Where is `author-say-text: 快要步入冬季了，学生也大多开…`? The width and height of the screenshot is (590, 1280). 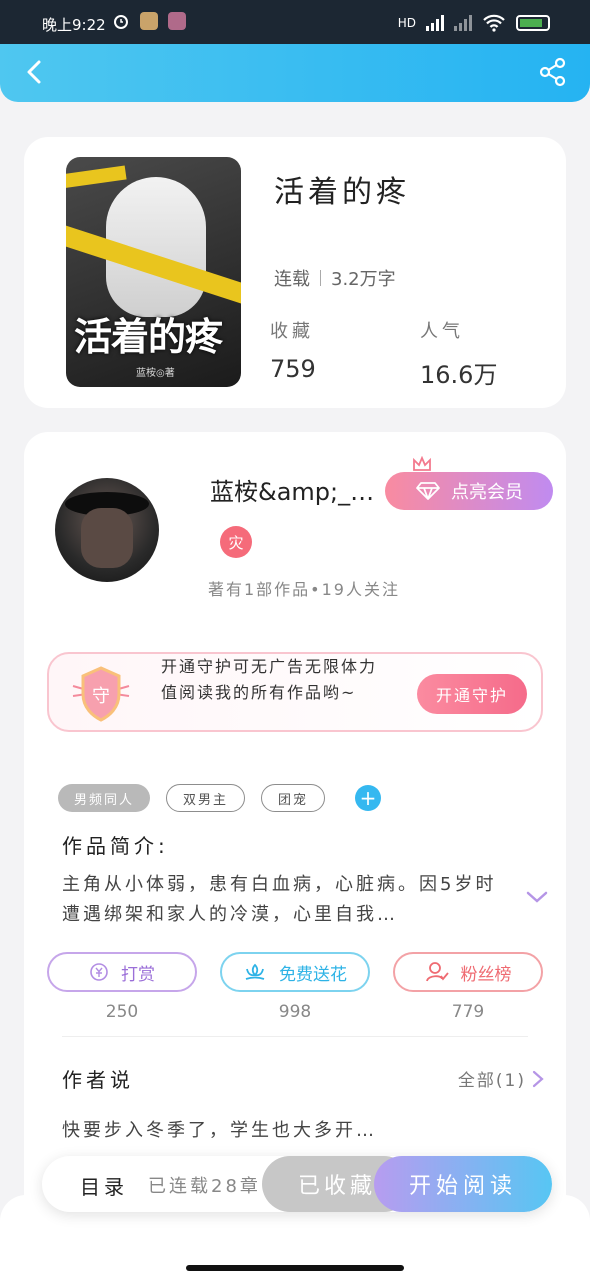
author-say-text: 快要步入冬季了，学生也大多开… is located at coordinates (219, 1129).